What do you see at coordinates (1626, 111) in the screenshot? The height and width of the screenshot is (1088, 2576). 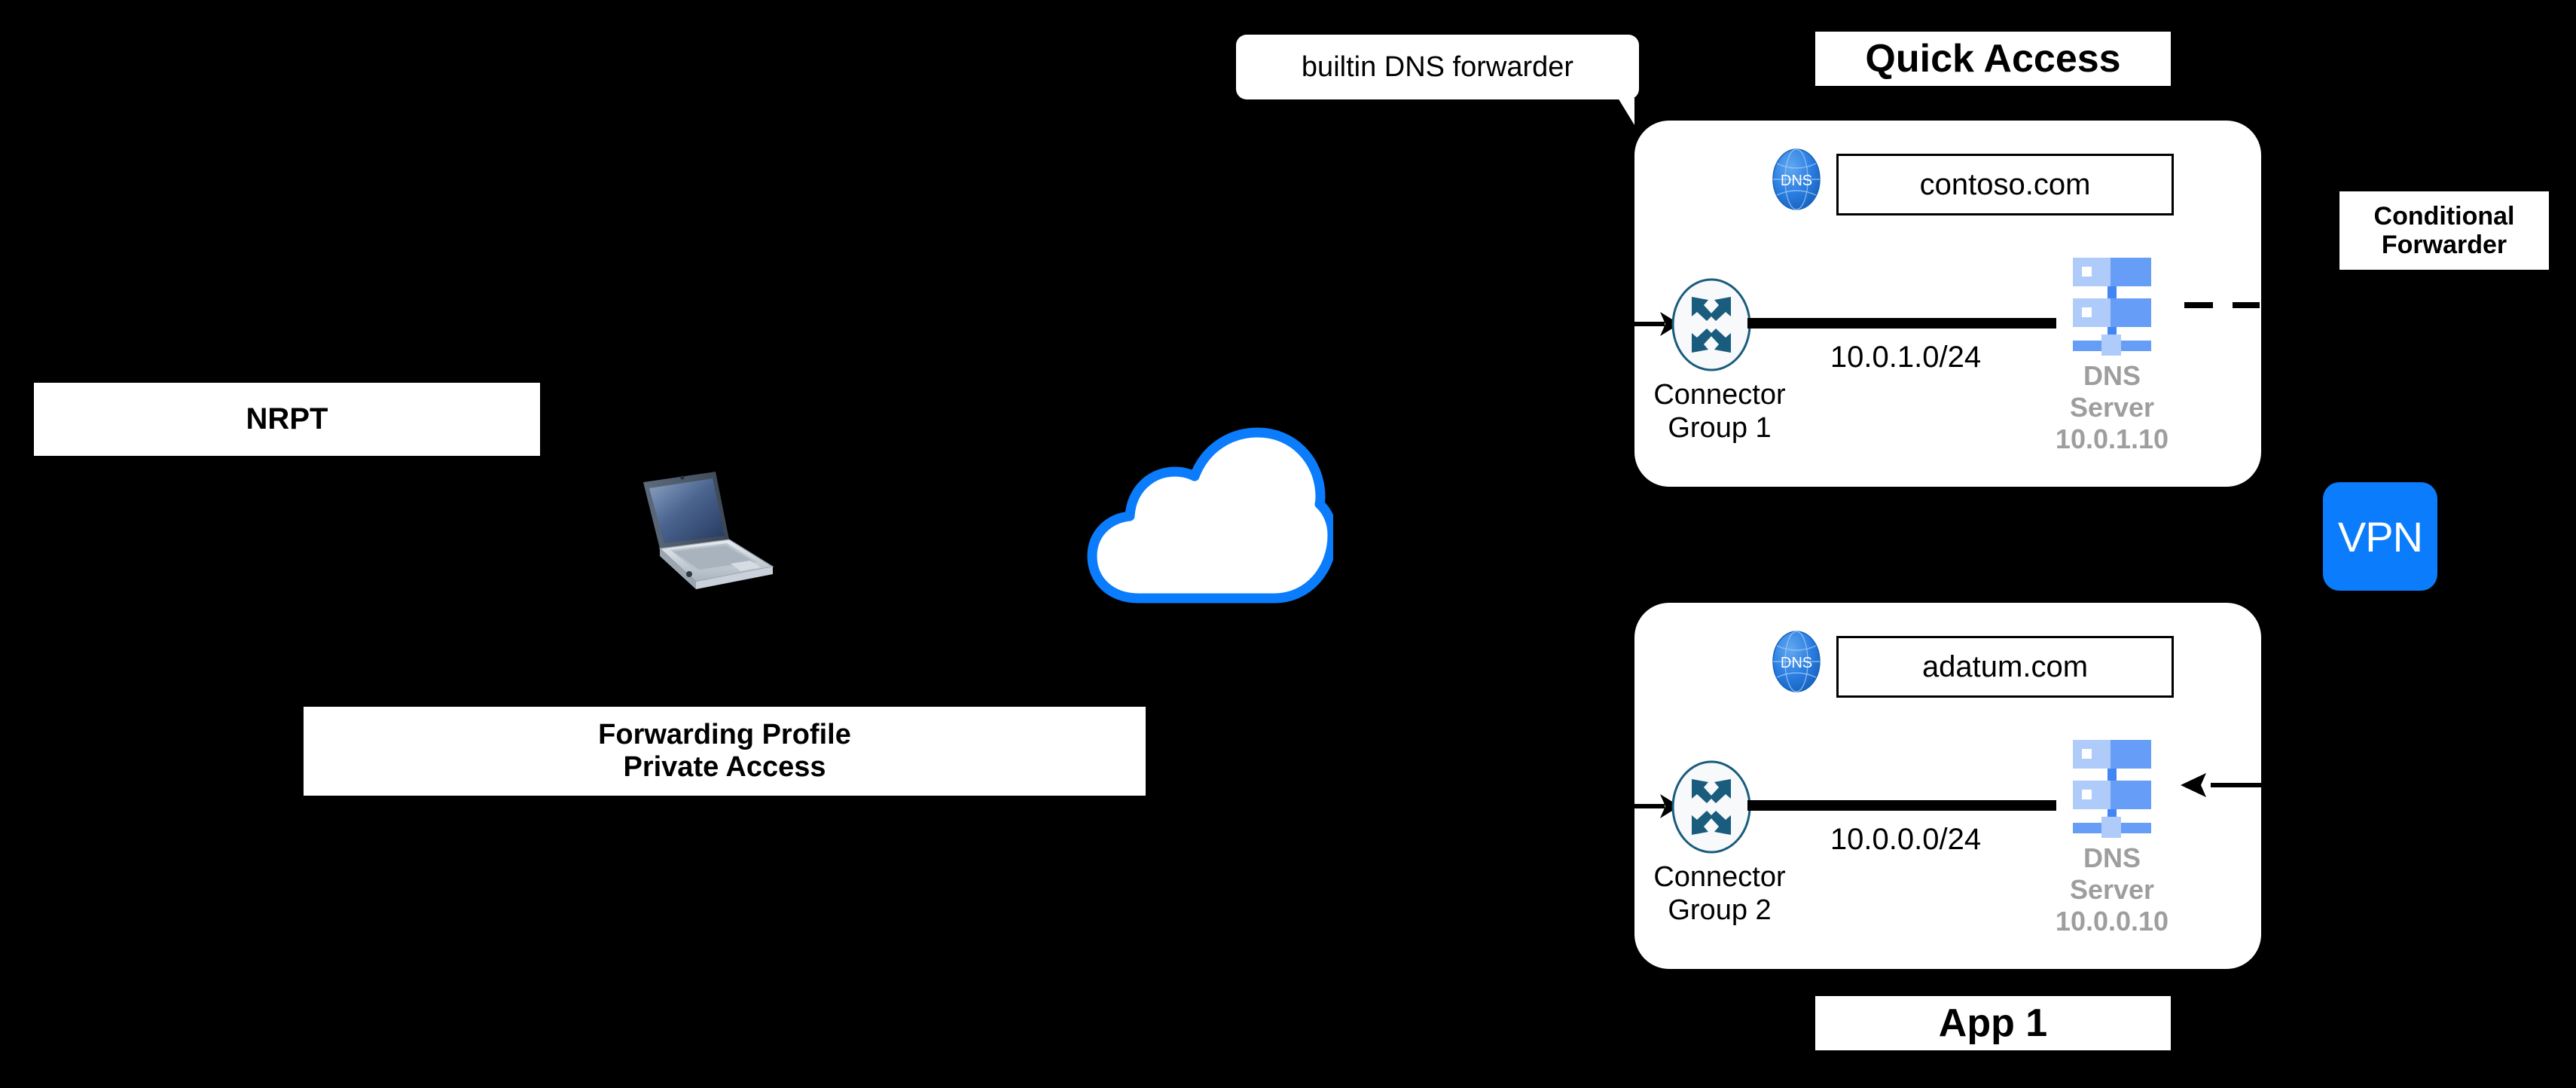 I see `callout-tail-icon` at bounding box center [1626, 111].